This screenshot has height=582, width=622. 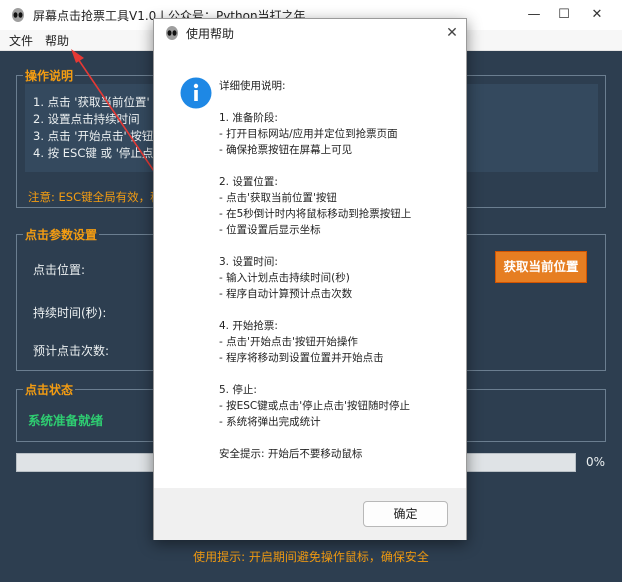 I want to click on help-line: - 确保抢票按钮在屏幕上可见, so click(x=286, y=150).